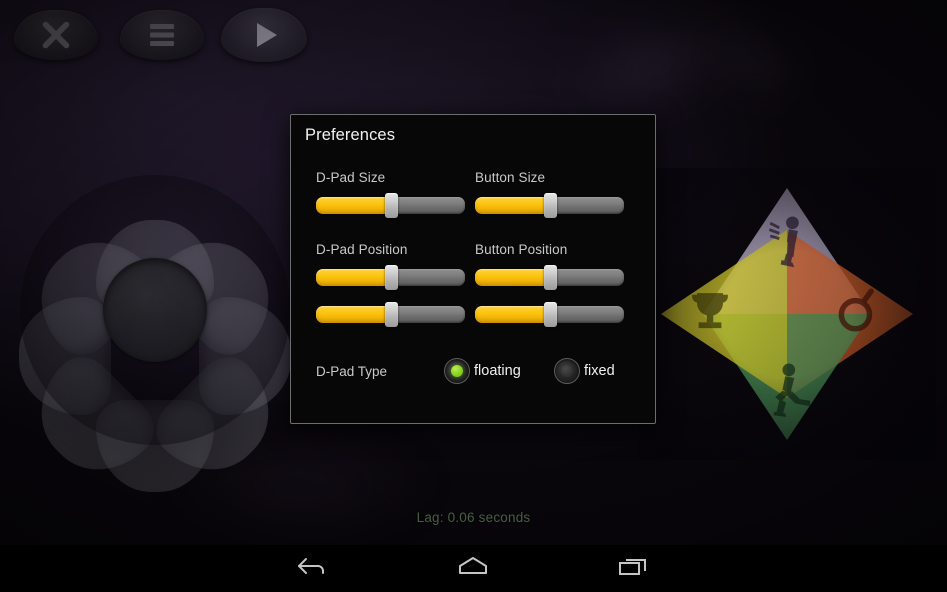 This screenshot has height=592, width=947. Describe the element at coordinates (861, 314) in the screenshot. I see `ring-icon` at that location.